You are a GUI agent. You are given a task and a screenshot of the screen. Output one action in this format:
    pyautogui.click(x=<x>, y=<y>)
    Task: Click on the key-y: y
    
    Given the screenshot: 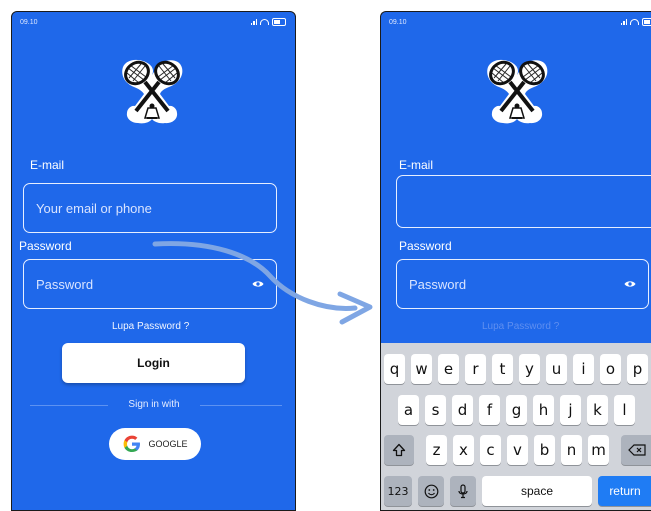 What is the action you would take?
    pyautogui.click(x=529, y=369)
    